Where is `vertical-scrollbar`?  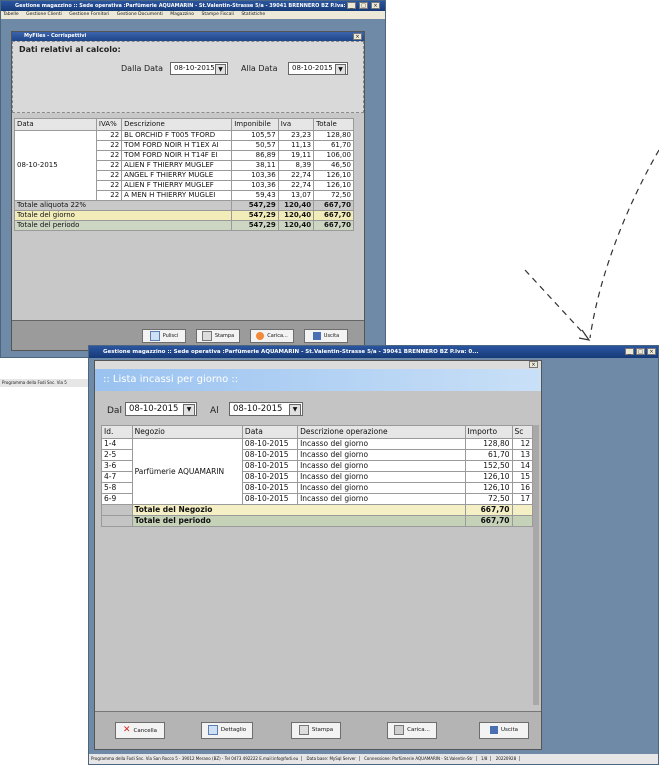 vertical-scrollbar is located at coordinates (536, 565).